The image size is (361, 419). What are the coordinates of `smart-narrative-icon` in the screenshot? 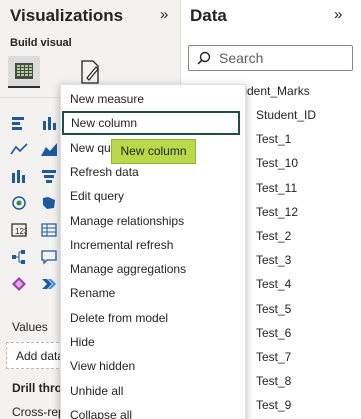 It's located at (49, 257).